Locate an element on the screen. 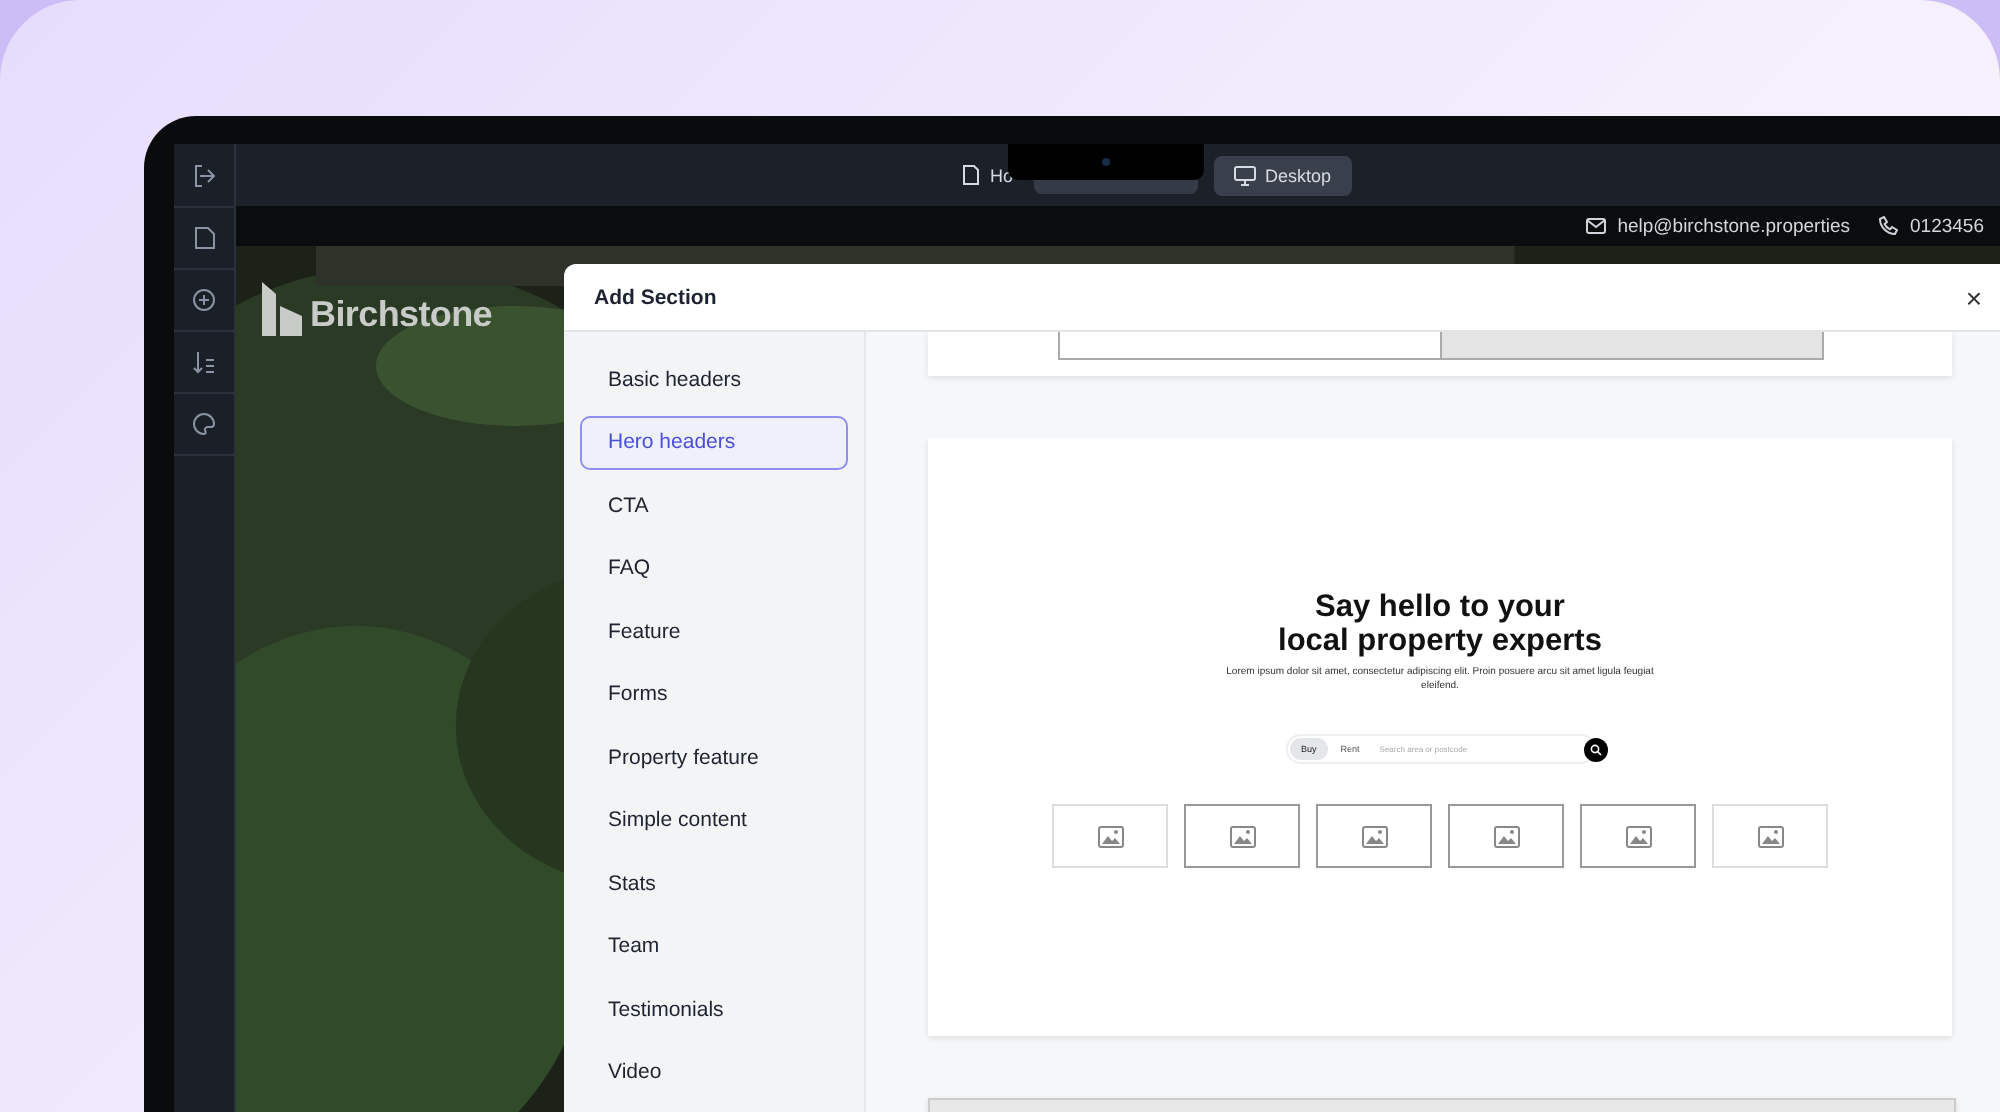 This screenshot has height=1112, width=2000. exit-icon is located at coordinates (204, 175).